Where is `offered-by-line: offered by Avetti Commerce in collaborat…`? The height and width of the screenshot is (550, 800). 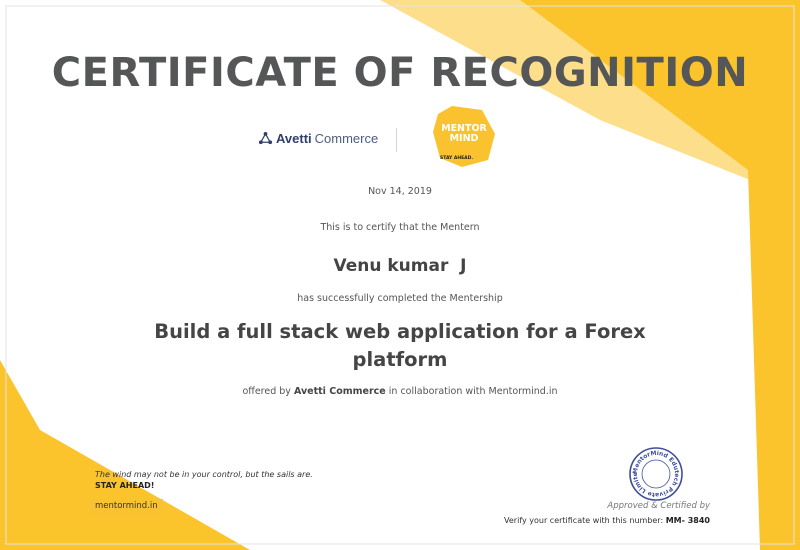
offered-by-line: offered by Avetti Commerce in collaborat… is located at coordinates (400, 391).